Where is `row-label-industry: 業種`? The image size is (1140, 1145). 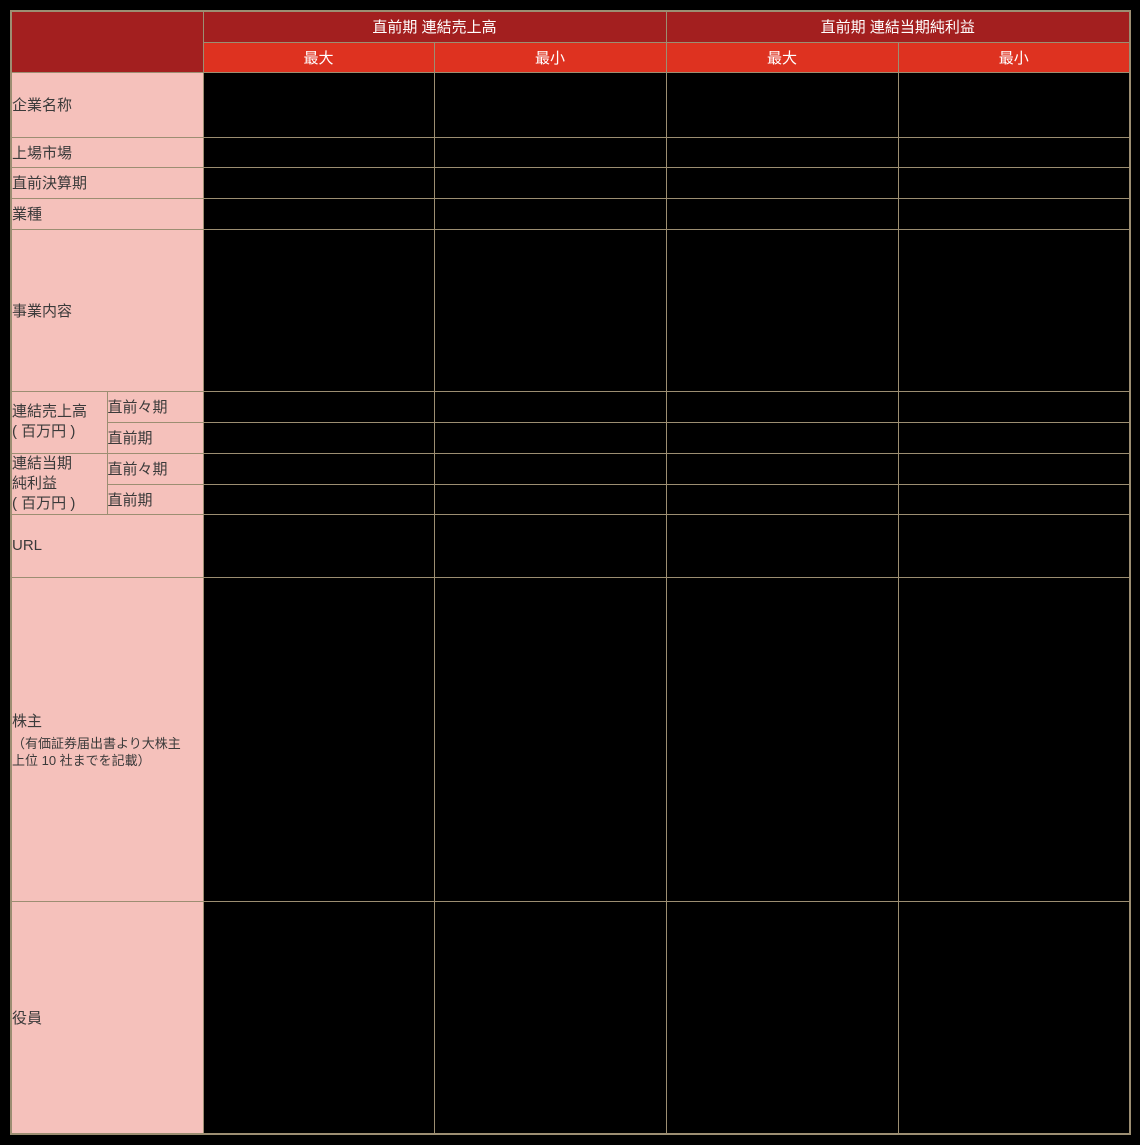
row-label-industry: 業種 is located at coordinates (107, 213).